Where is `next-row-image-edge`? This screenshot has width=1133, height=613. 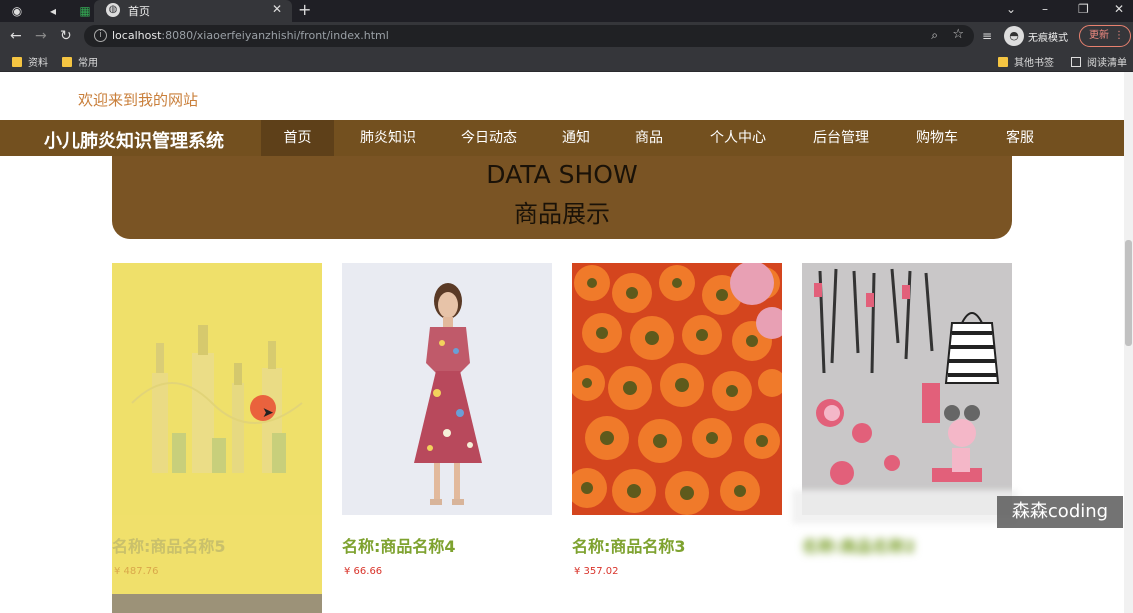
next-row-image-edge is located at coordinates (217, 603).